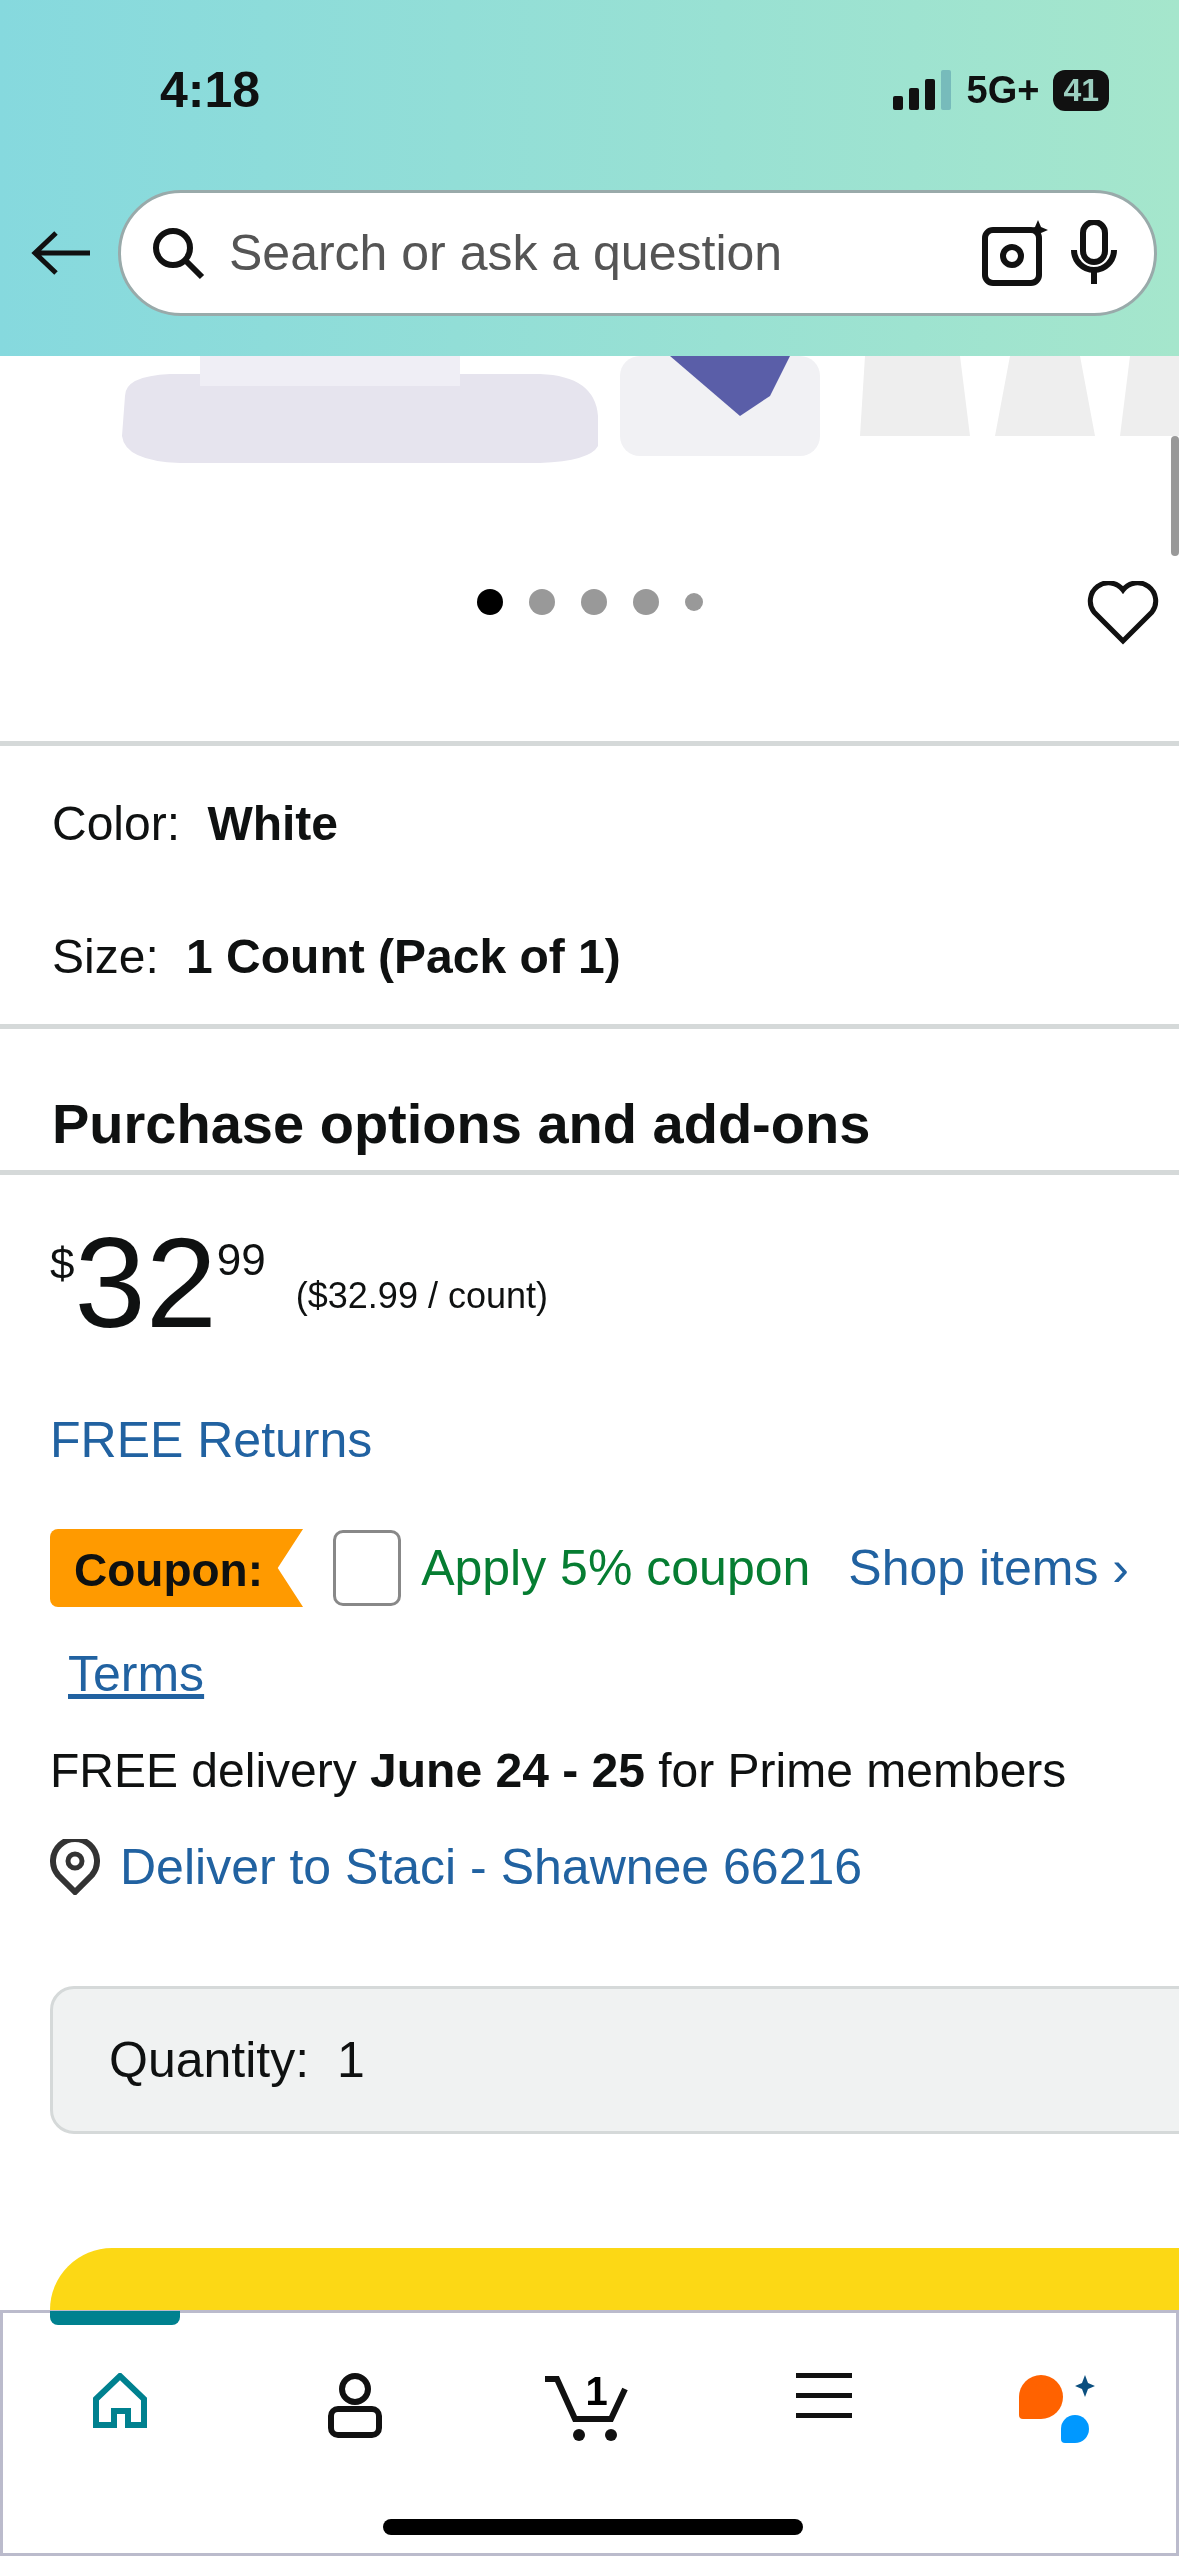 This screenshot has height=2556, width=1179. Describe the element at coordinates (559, 1770) in the screenshot. I see `delivery-info: FREE delivery June 24 - 25 for Prime members` at that location.